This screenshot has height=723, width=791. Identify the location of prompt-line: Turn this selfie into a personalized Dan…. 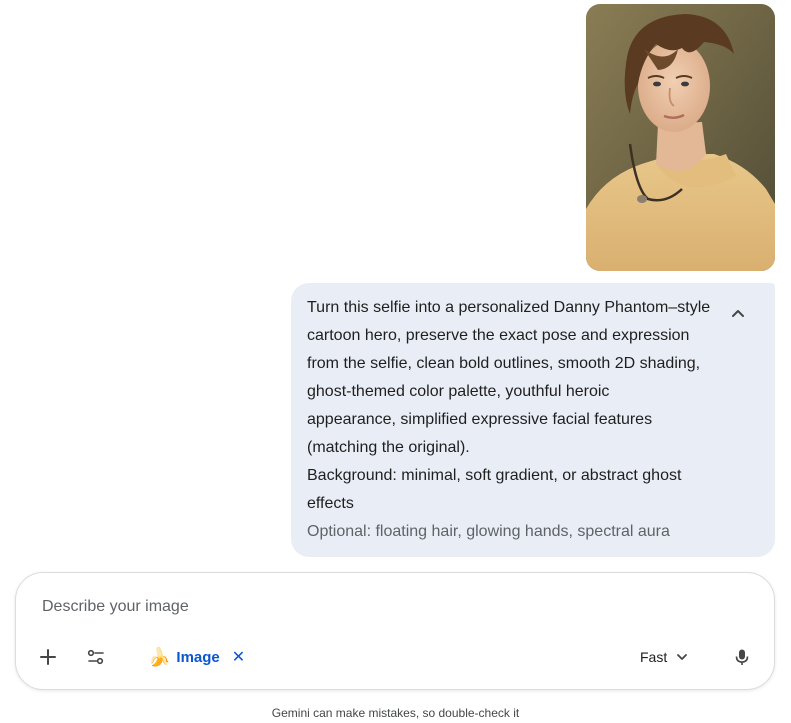
(509, 307).